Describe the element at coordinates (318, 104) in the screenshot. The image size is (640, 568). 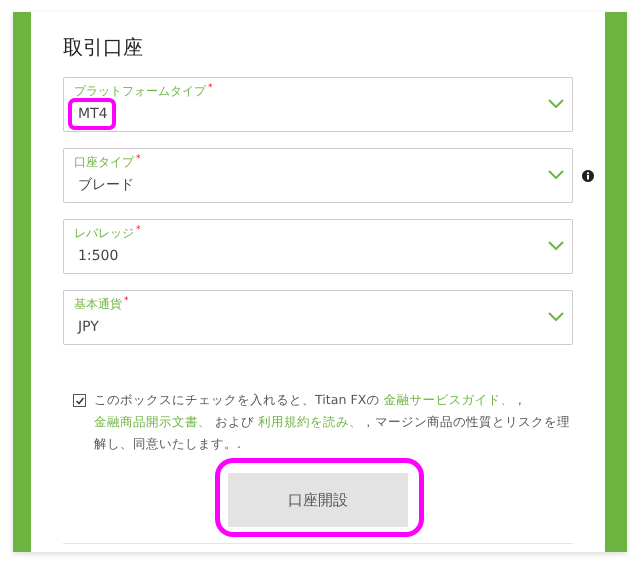
I see `select-field: プラットフォームタイプ * MT4` at that location.